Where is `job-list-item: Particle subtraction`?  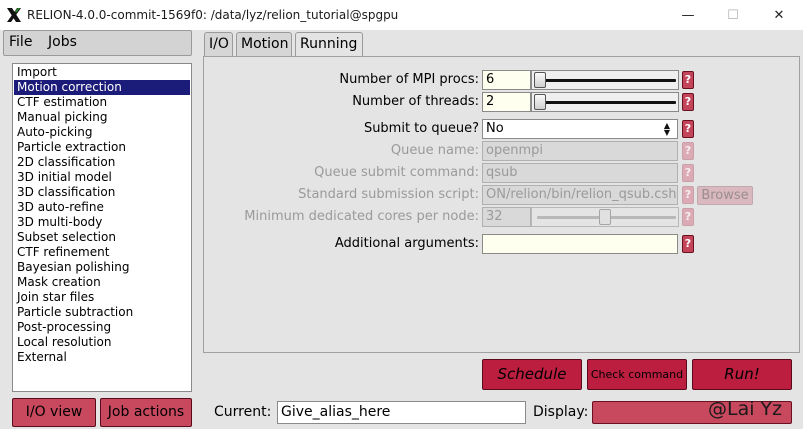
job-list-item: Particle subtraction is located at coordinates (102, 312).